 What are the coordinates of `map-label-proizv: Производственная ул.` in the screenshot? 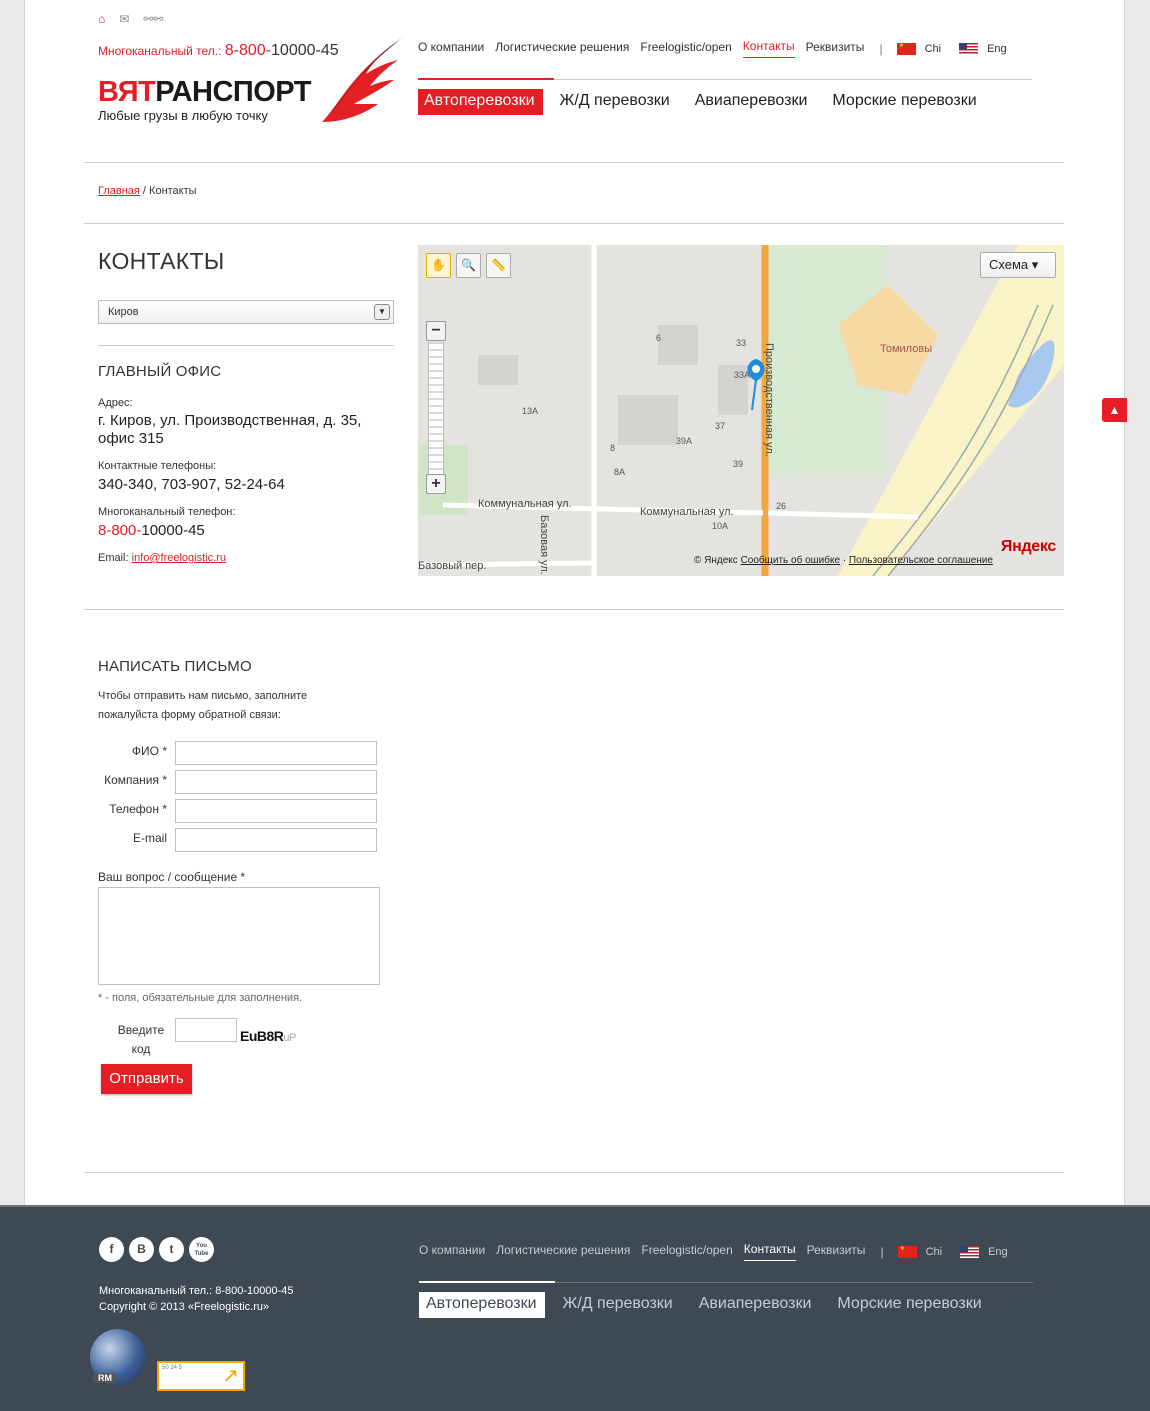 It's located at (769, 400).